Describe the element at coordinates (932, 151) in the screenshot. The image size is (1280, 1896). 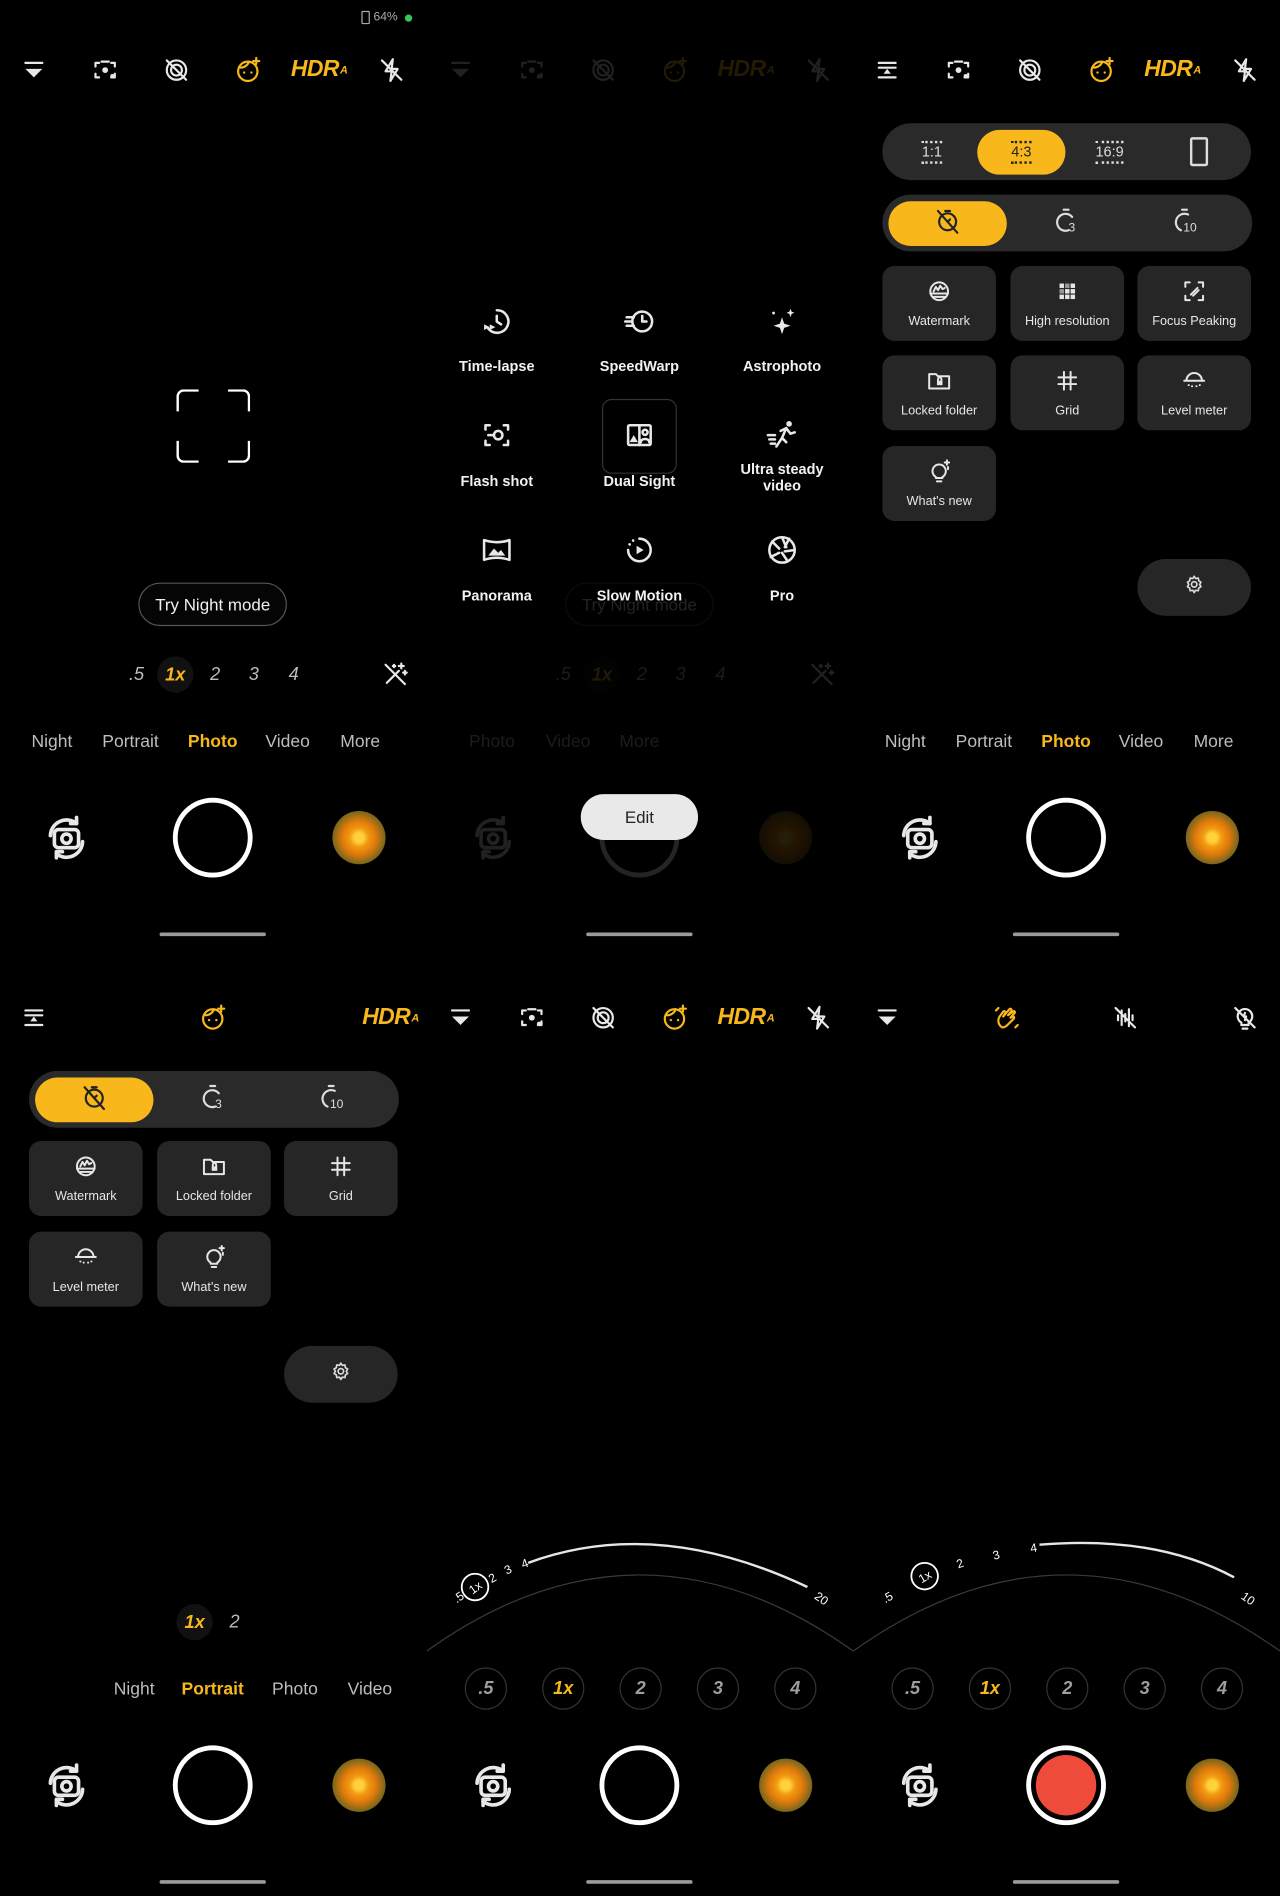
I see `aspect-1-1-option: 1:1` at that location.